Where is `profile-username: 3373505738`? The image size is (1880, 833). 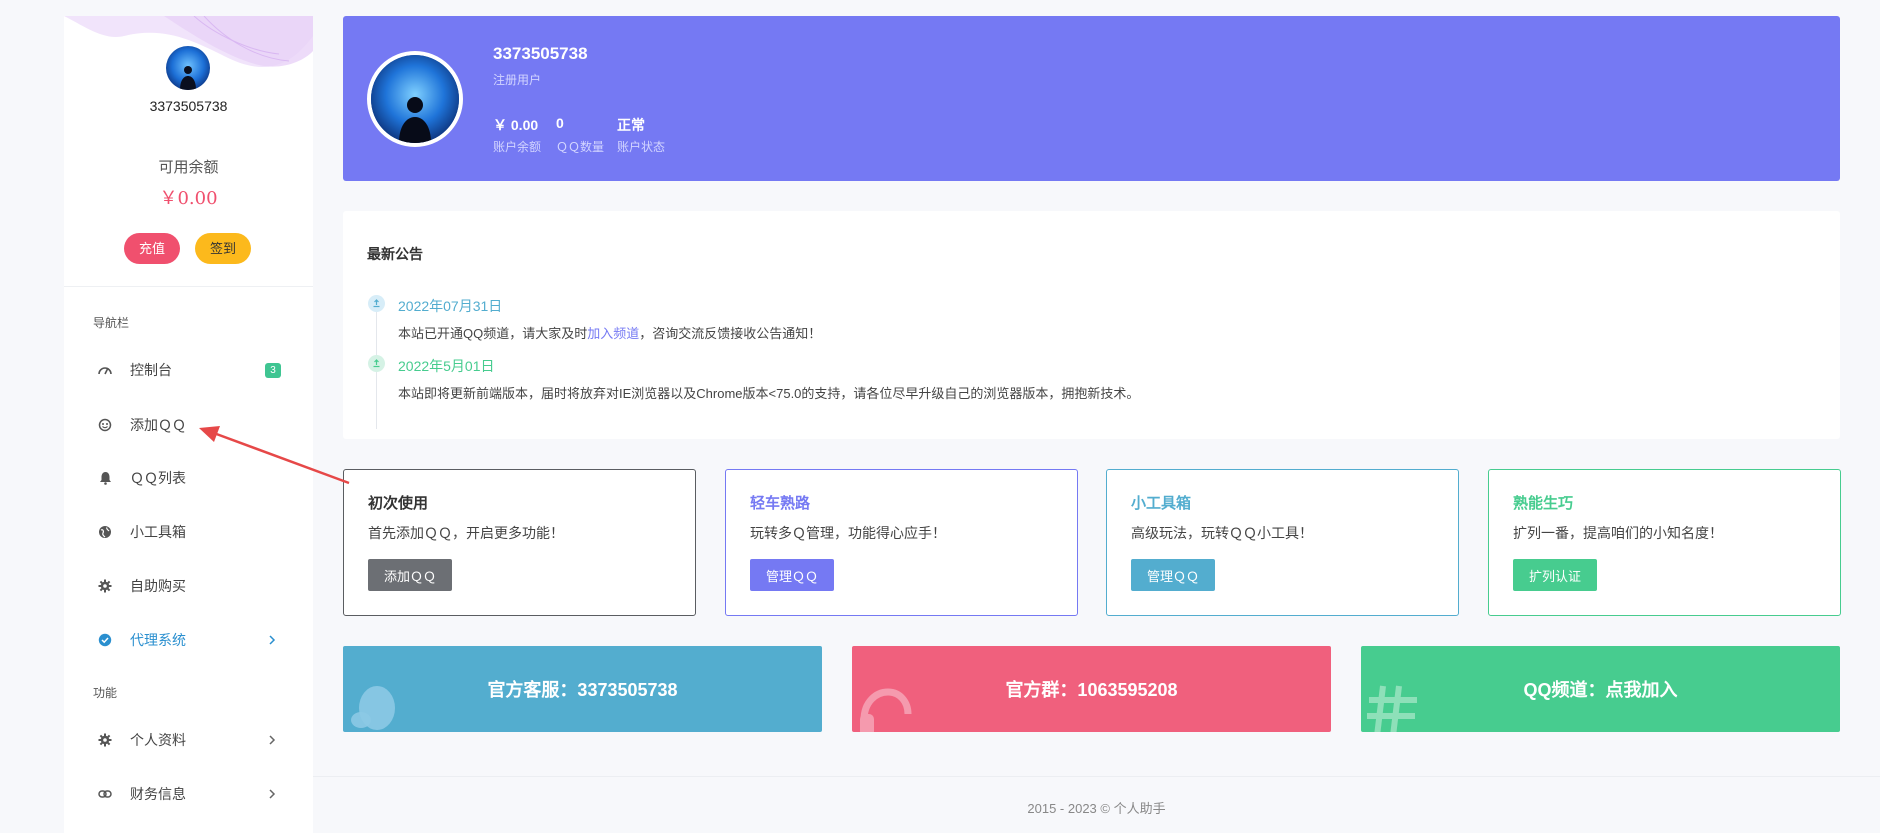
profile-username: 3373505738 is located at coordinates (540, 53).